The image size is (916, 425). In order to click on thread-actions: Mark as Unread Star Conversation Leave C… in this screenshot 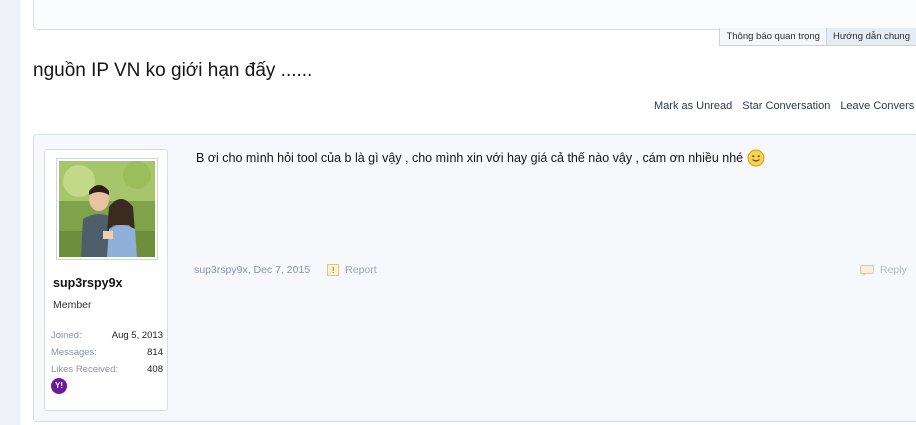, I will do `click(784, 106)`.